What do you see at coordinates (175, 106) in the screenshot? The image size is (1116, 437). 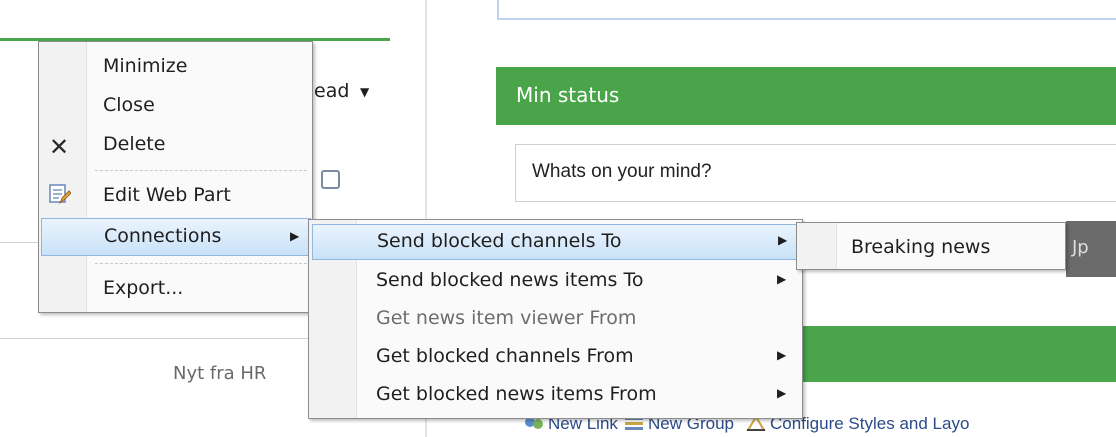 I see `menu-item-close: Close` at bounding box center [175, 106].